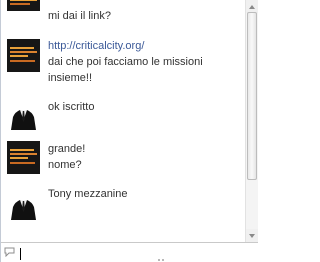 This screenshot has height=262, width=320. I want to click on message-item: ok iscritto, so click(123, 116).